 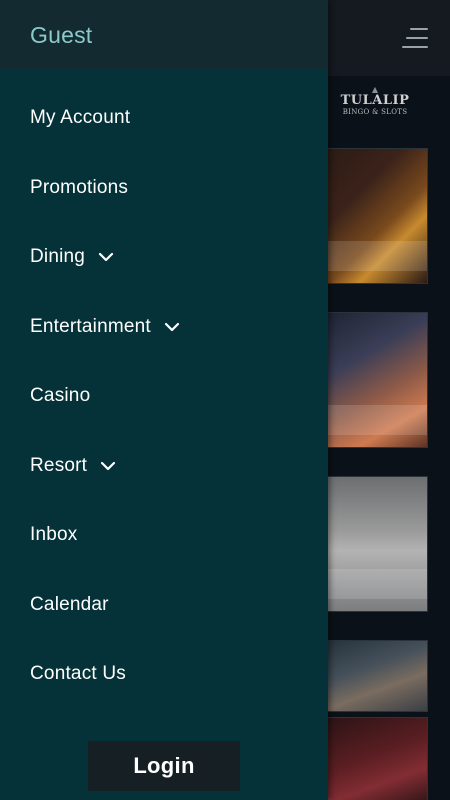 I want to click on menu-item-inbox: Inbox, so click(x=164, y=535).